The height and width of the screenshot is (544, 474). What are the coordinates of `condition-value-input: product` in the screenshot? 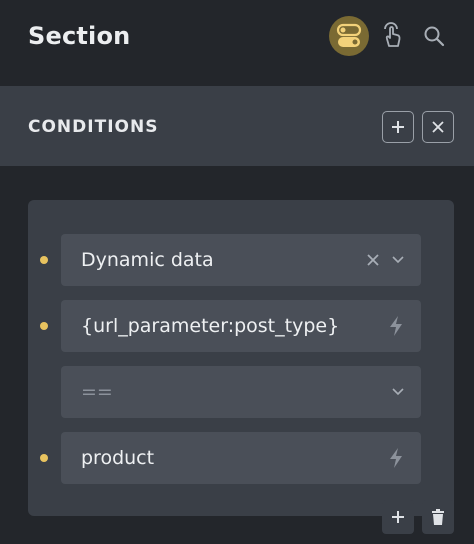 It's located at (241, 458).